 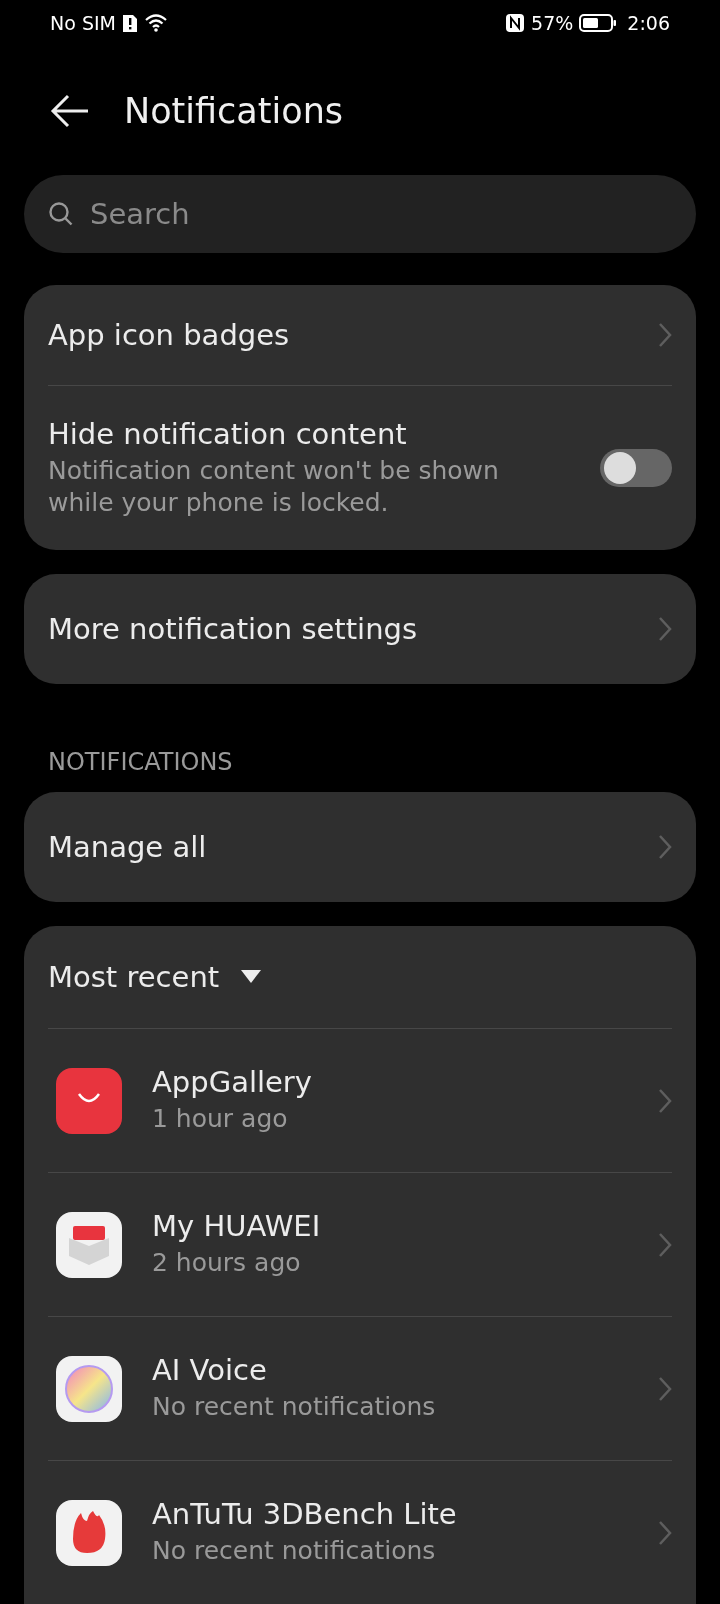 I want to click on carrier-text: No SIM, so click(x=83, y=23).